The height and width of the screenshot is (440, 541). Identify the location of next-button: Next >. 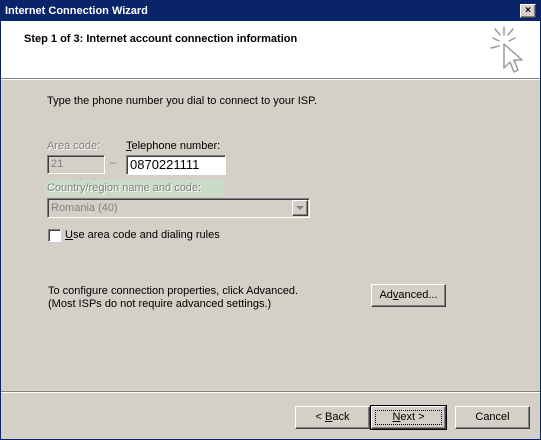
(408, 417).